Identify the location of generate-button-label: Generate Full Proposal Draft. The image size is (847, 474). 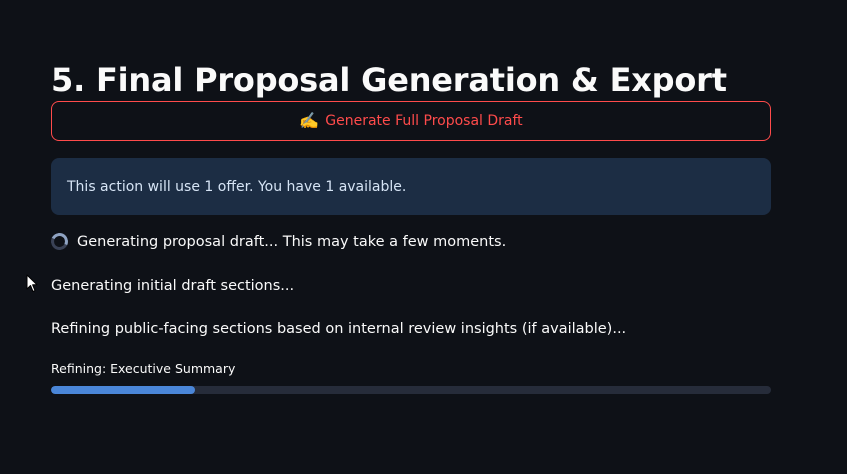
(424, 121).